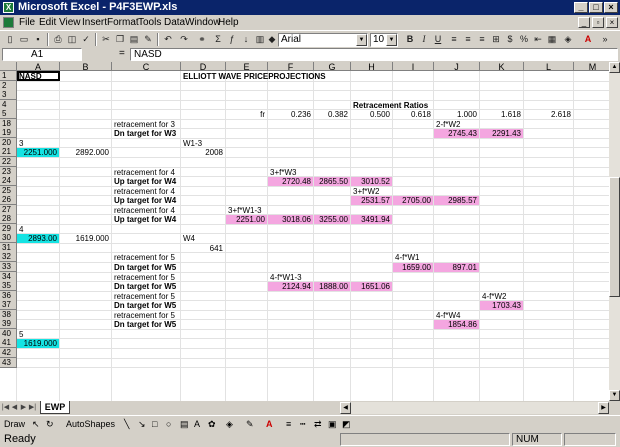 The width and height of the screenshot is (620, 447). Describe the element at coordinates (21, 143) in the screenshot. I see `cell-a20: 3` at that location.